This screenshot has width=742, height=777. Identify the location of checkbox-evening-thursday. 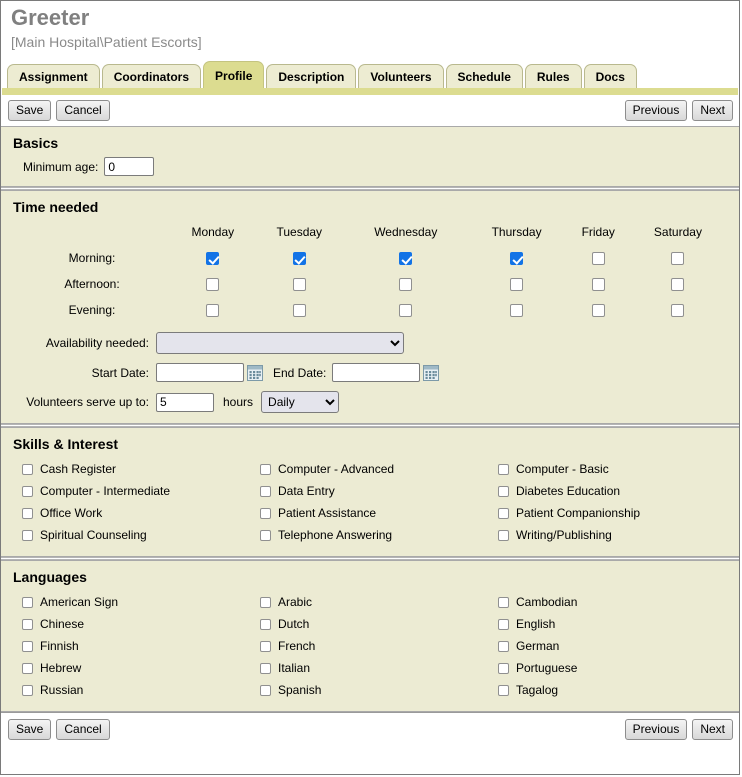
(517, 311).